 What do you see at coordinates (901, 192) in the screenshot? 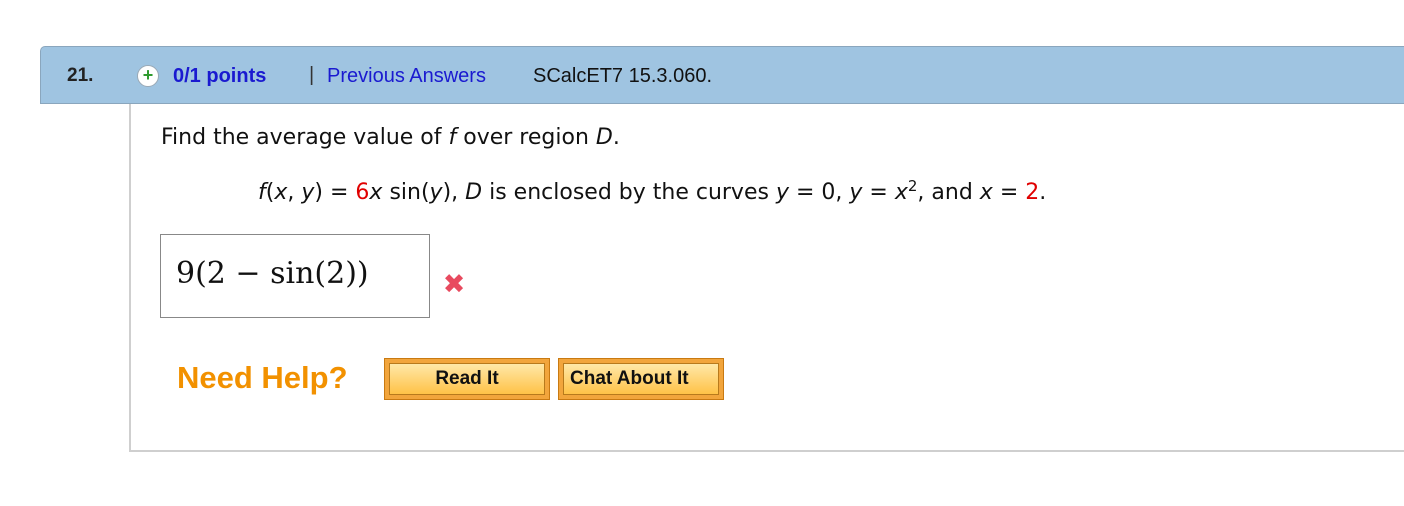
I see `eq-x3: x` at bounding box center [901, 192].